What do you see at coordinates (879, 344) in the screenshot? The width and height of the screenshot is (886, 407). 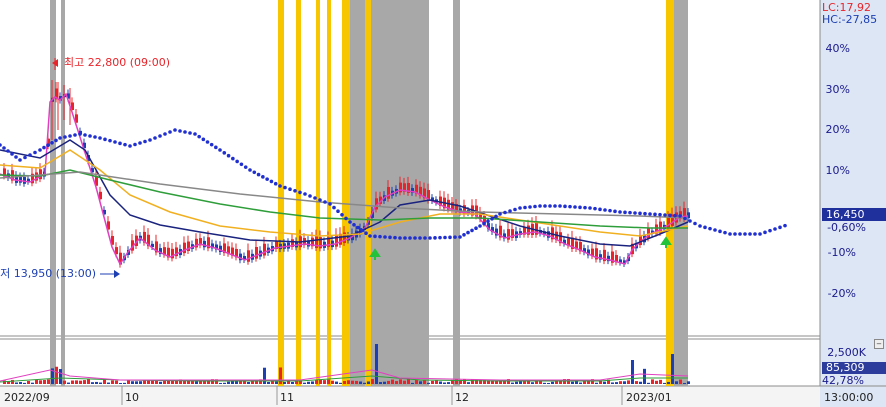 I see `collapse-icon: −` at bounding box center [879, 344].